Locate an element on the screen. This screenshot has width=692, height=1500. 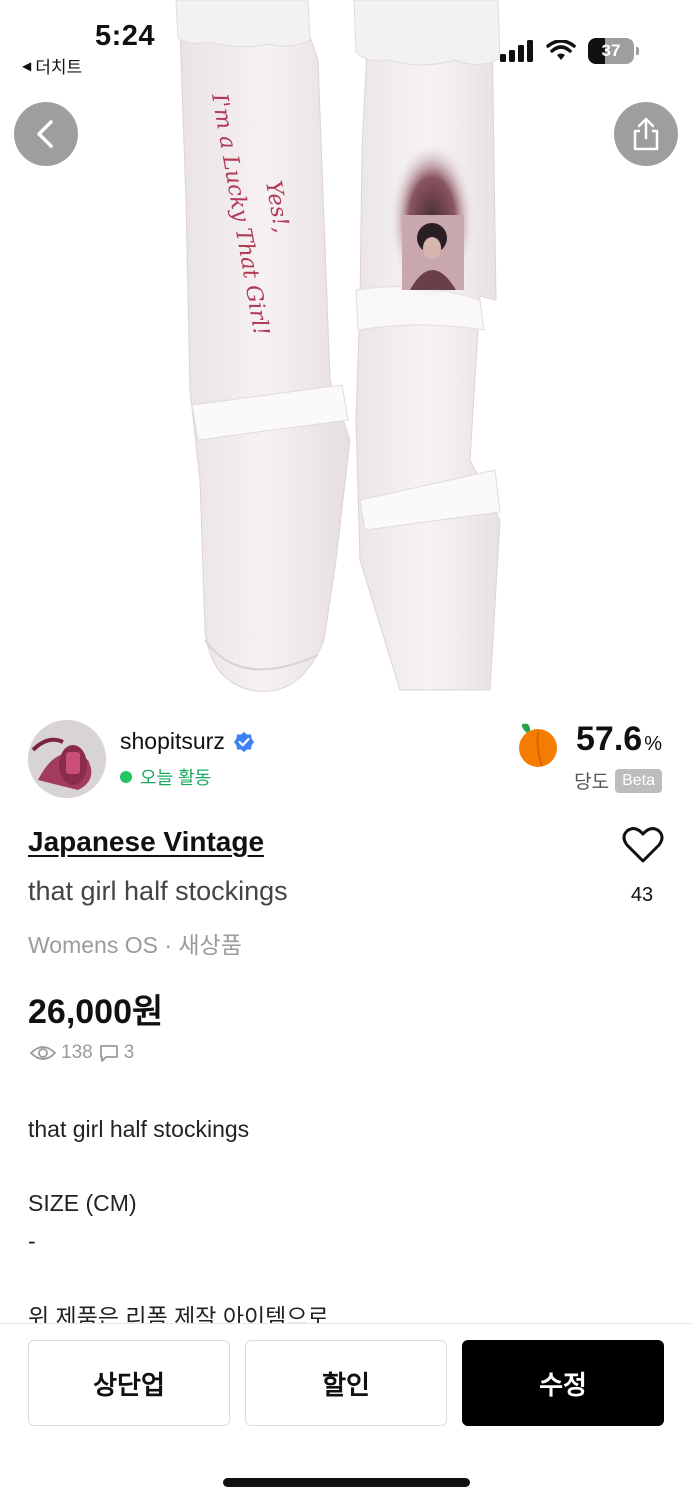
seller-avatar is located at coordinates (67, 759).